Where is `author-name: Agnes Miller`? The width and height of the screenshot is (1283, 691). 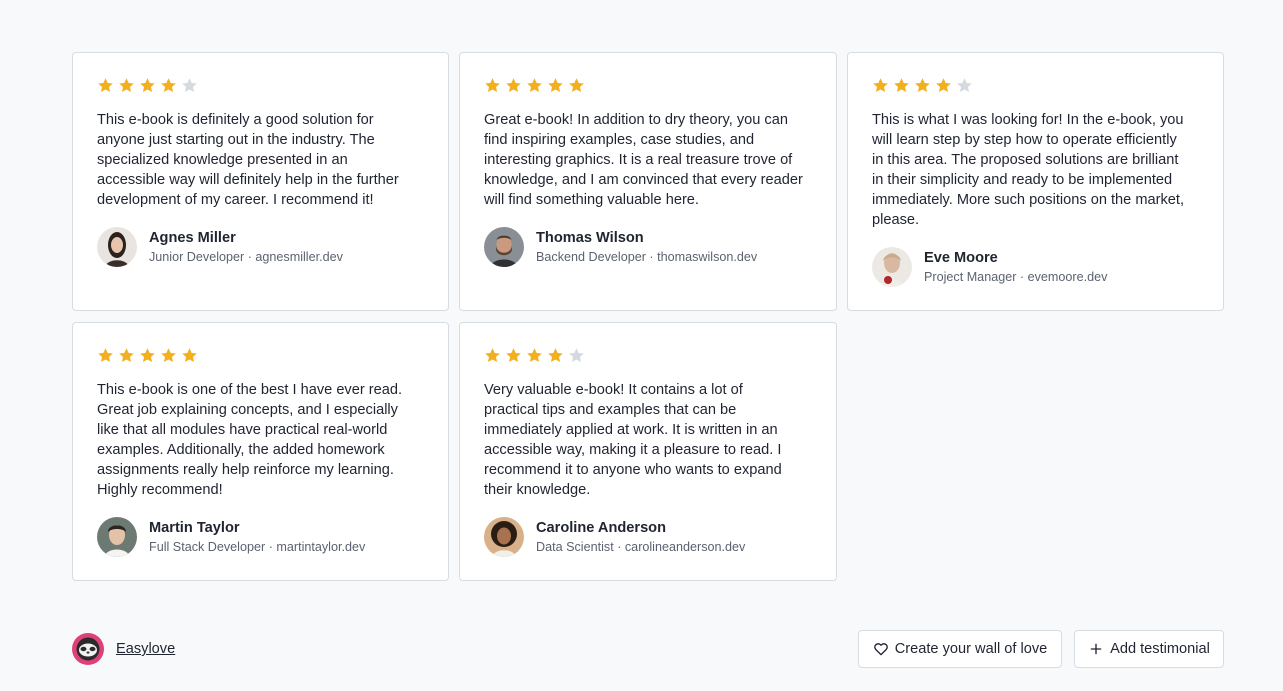 author-name: Agnes Miller is located at coordinates (192, 238).